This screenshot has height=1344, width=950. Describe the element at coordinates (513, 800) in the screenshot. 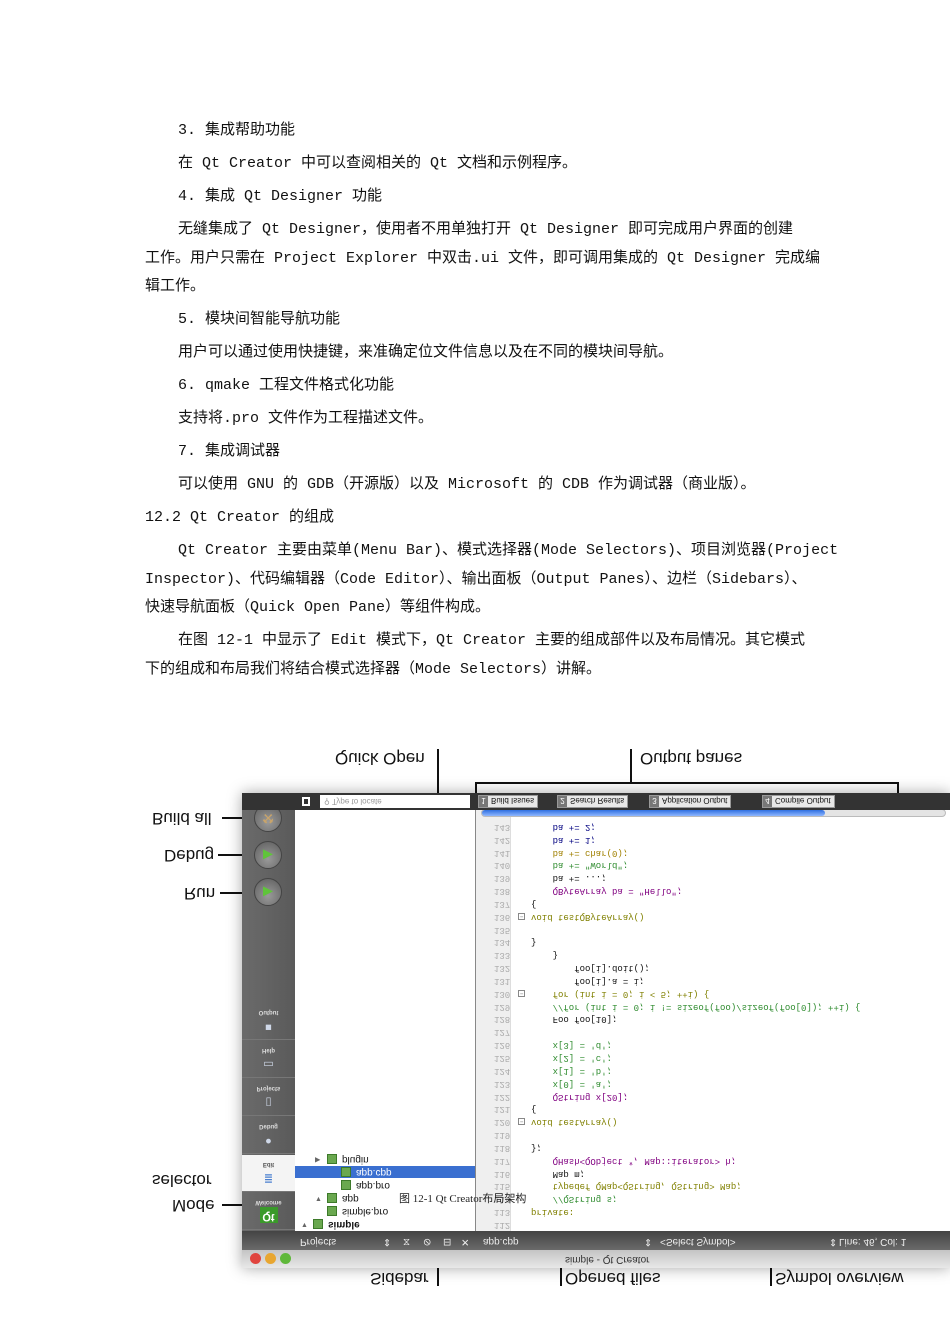

I see `tab-label: Build Issues` at that location.